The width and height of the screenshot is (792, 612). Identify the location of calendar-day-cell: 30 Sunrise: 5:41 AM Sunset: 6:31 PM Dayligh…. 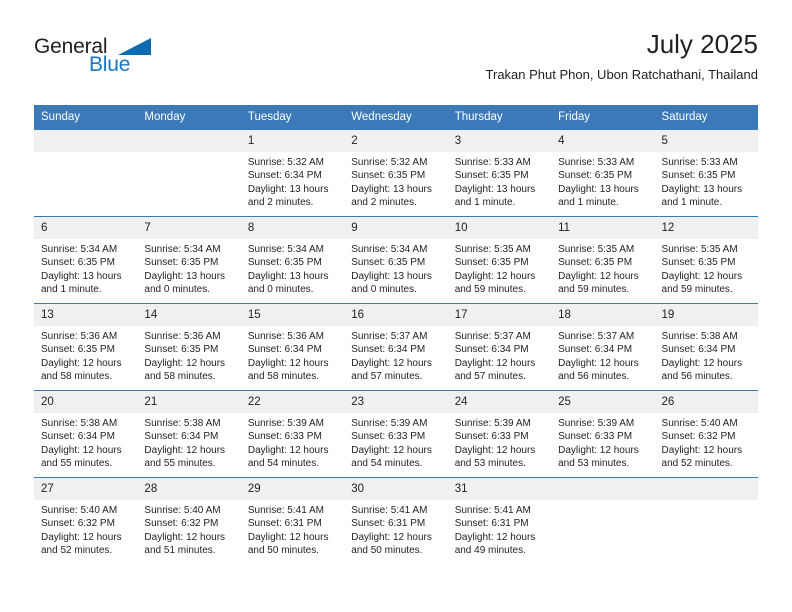
(396, 520).